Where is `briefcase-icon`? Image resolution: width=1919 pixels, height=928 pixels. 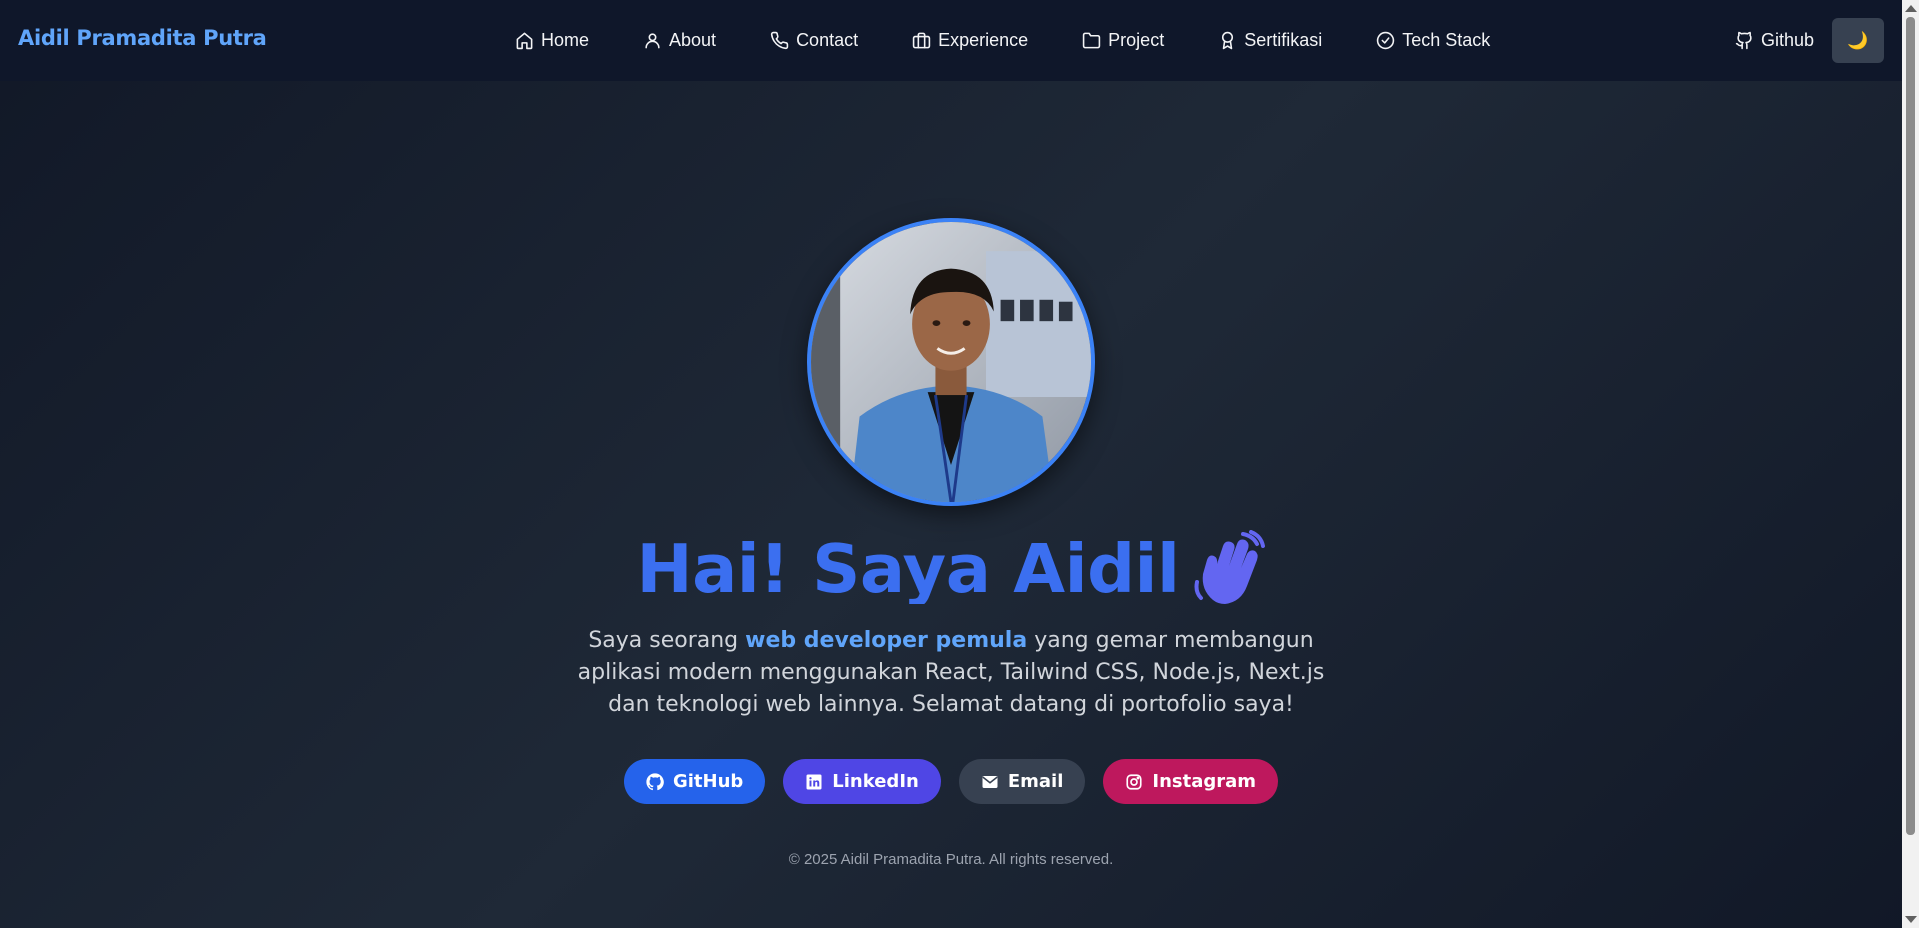
briefcase-icon is located at coordinates (921, 40).